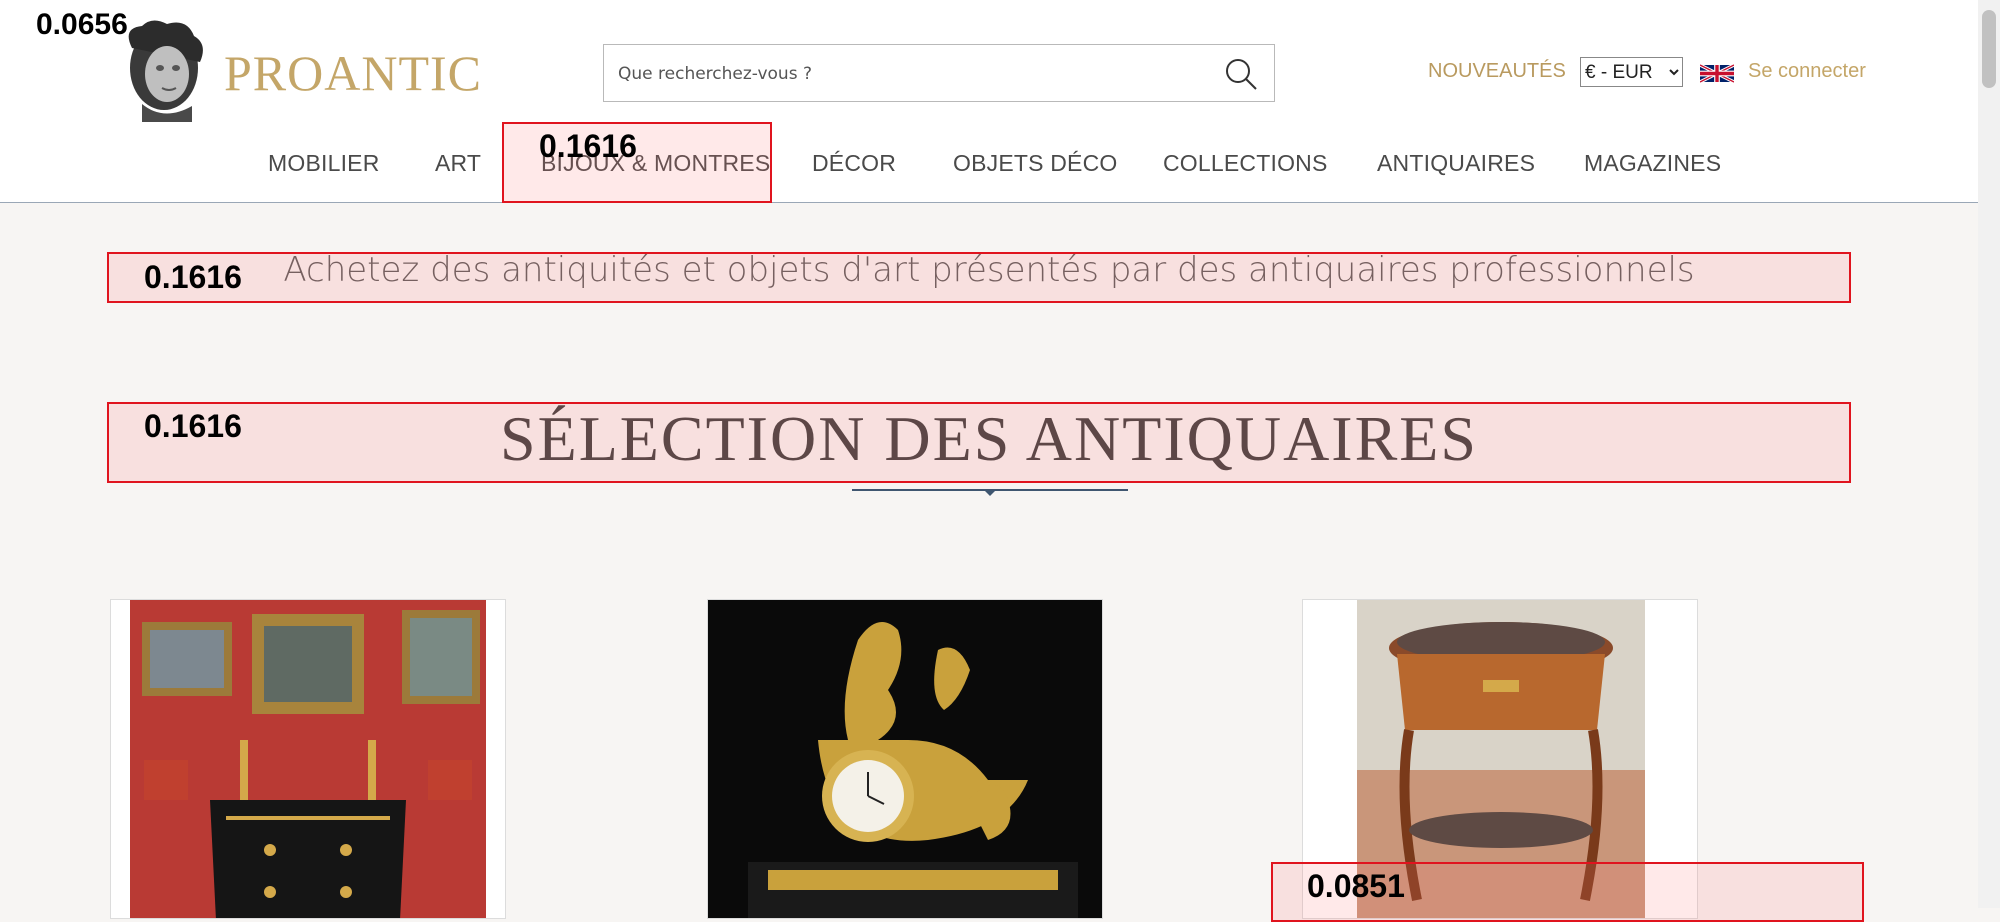 The width and height of the screenshot is (2000, 922). What do you see at coordinates (1035, 163) in the screenshot?
I see `nav-item-objets-deco: OBJETS DÉCO` at bounding box center [1035, 163].